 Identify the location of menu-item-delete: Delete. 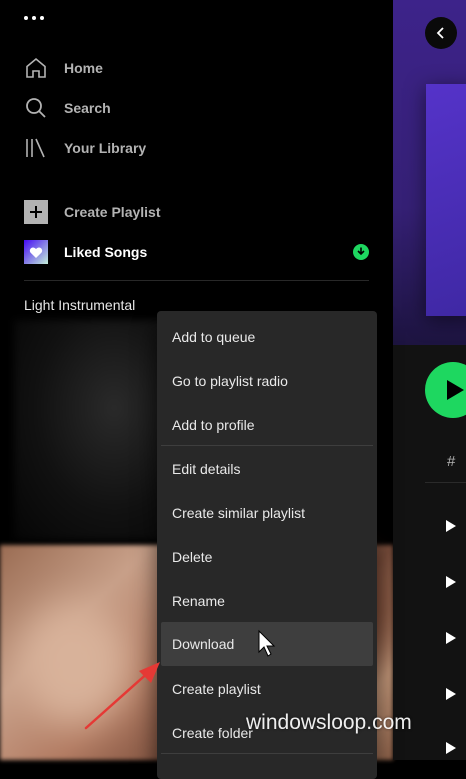
(267, 557).